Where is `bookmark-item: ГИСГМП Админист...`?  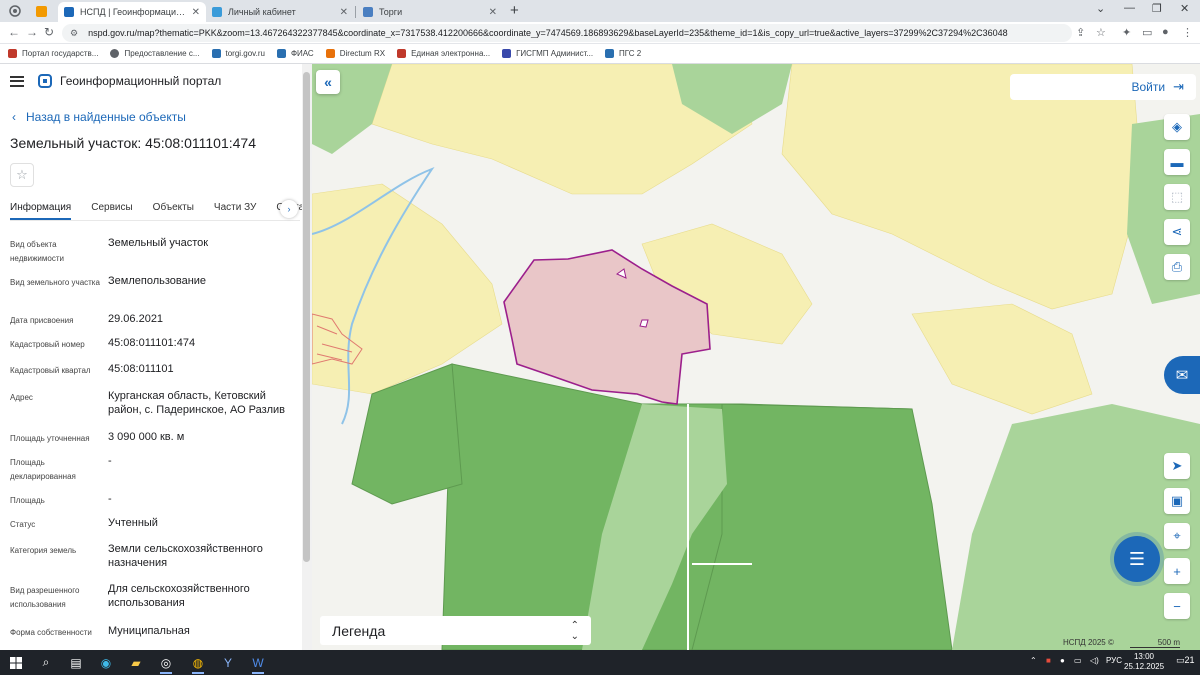
bookmark-item: ГИСГМП Админист... is located at coordinates (547, 53).